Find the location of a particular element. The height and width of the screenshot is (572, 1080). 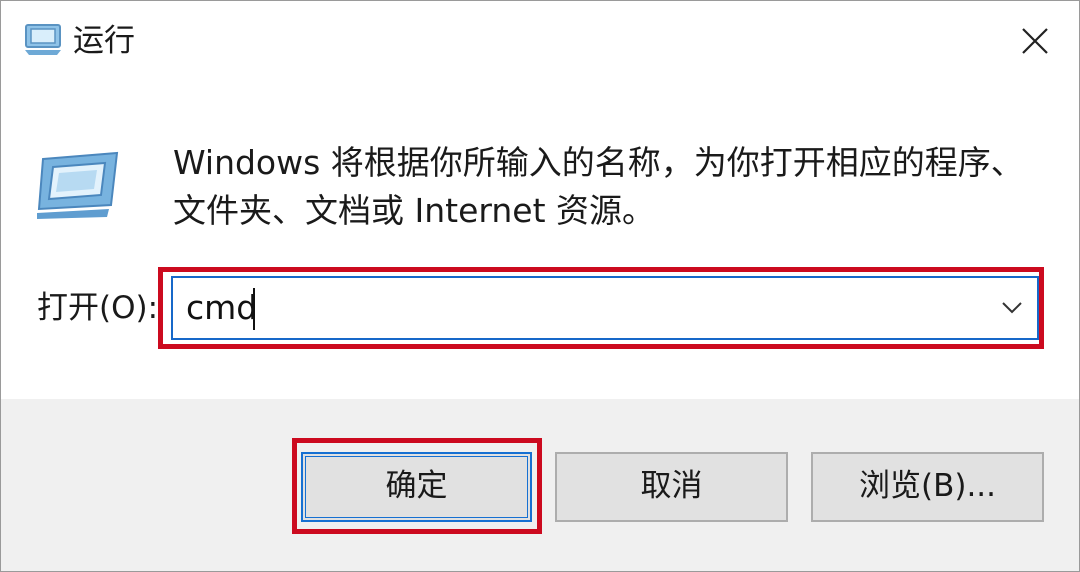

chevron-down-icon is located at coordinates (1012, 308).